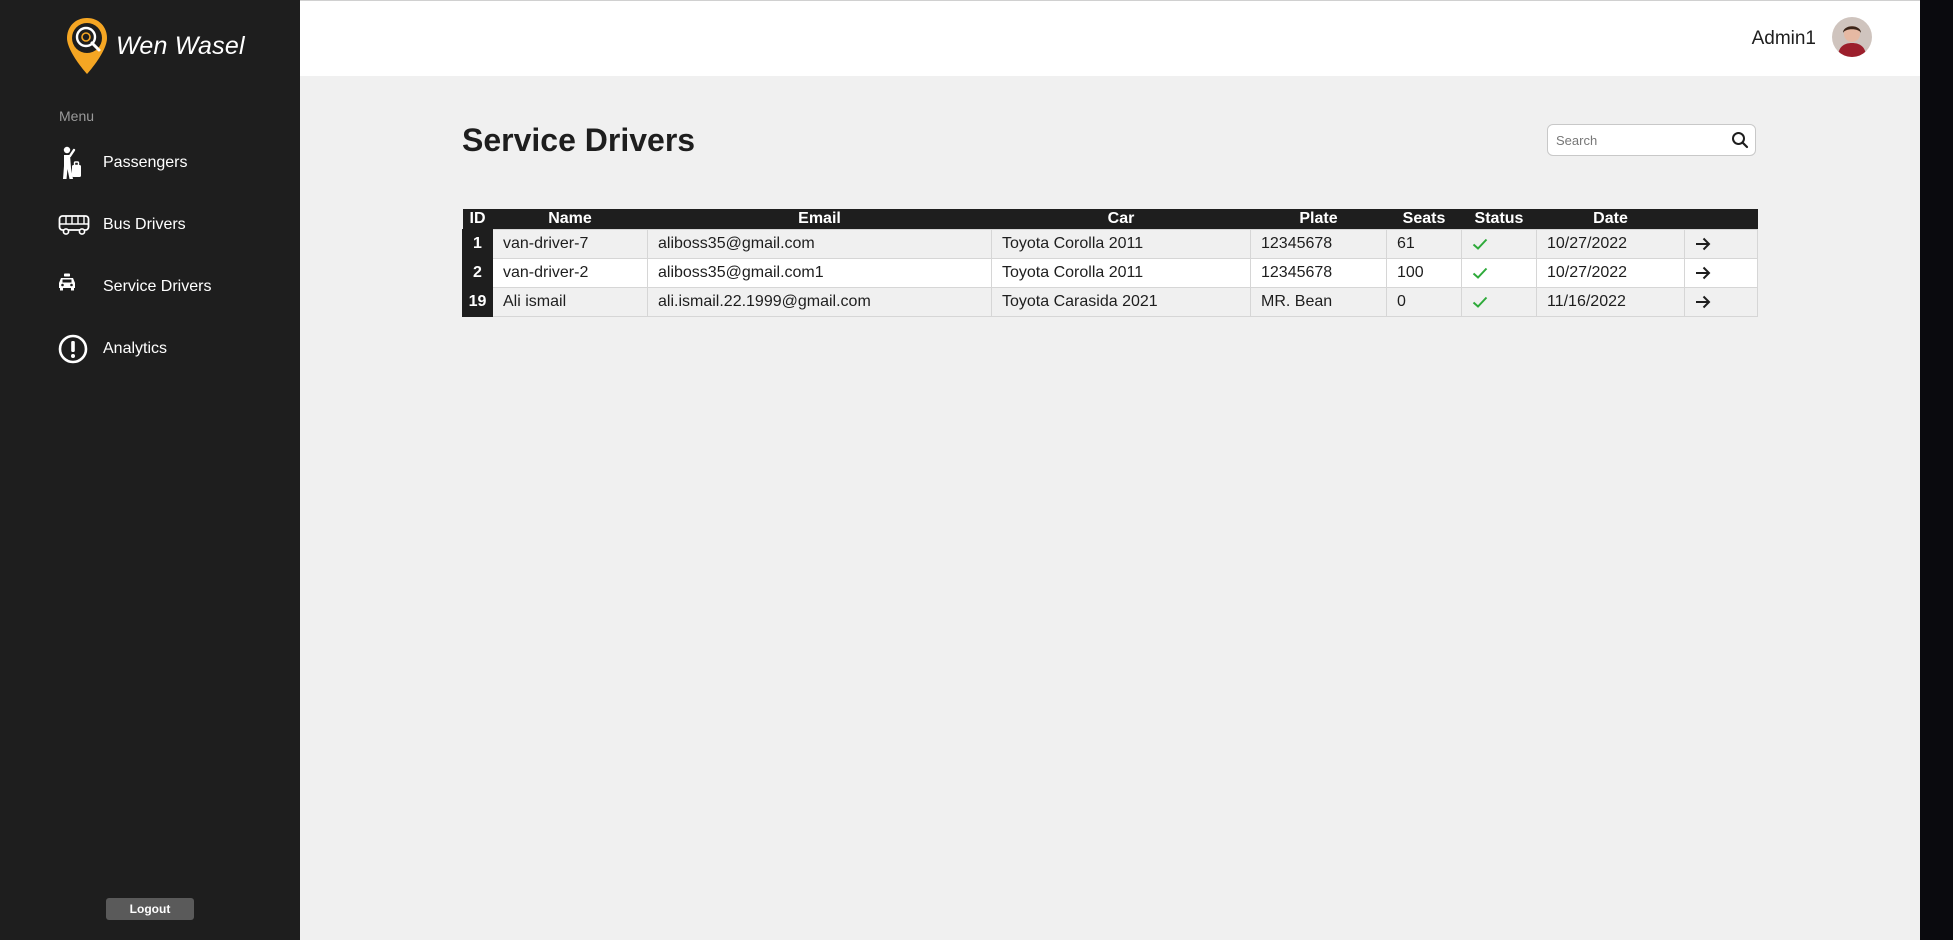 Image resolution: width=1953 pixels, height=940 pixels. What do you see at coordinates (78, 287) in the screenshot?
I see `taxi-icon` at bounding box center [78, 287].